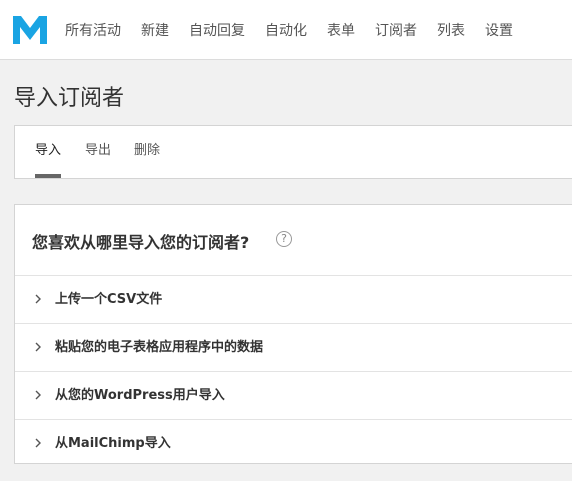 The width and height of the screenshot is (572, 481). I want to click on nav-item-all-campaigns: 所有活动, so click(93, 30).